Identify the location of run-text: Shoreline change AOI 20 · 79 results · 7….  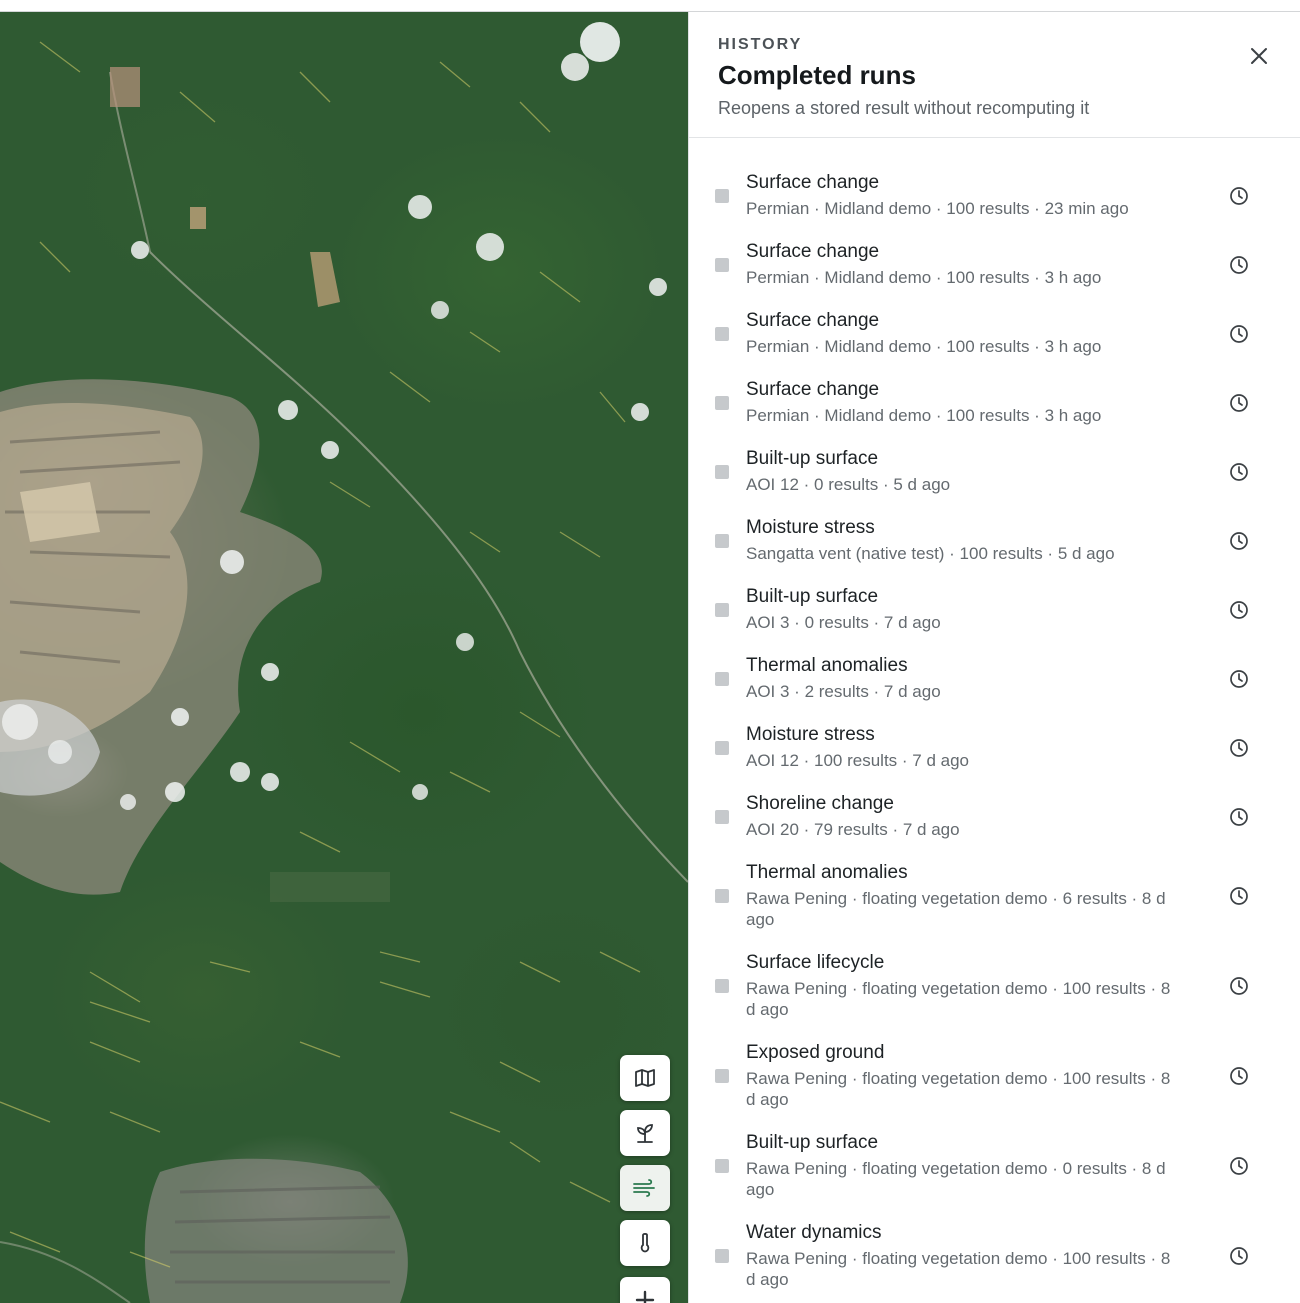
(961, 816).